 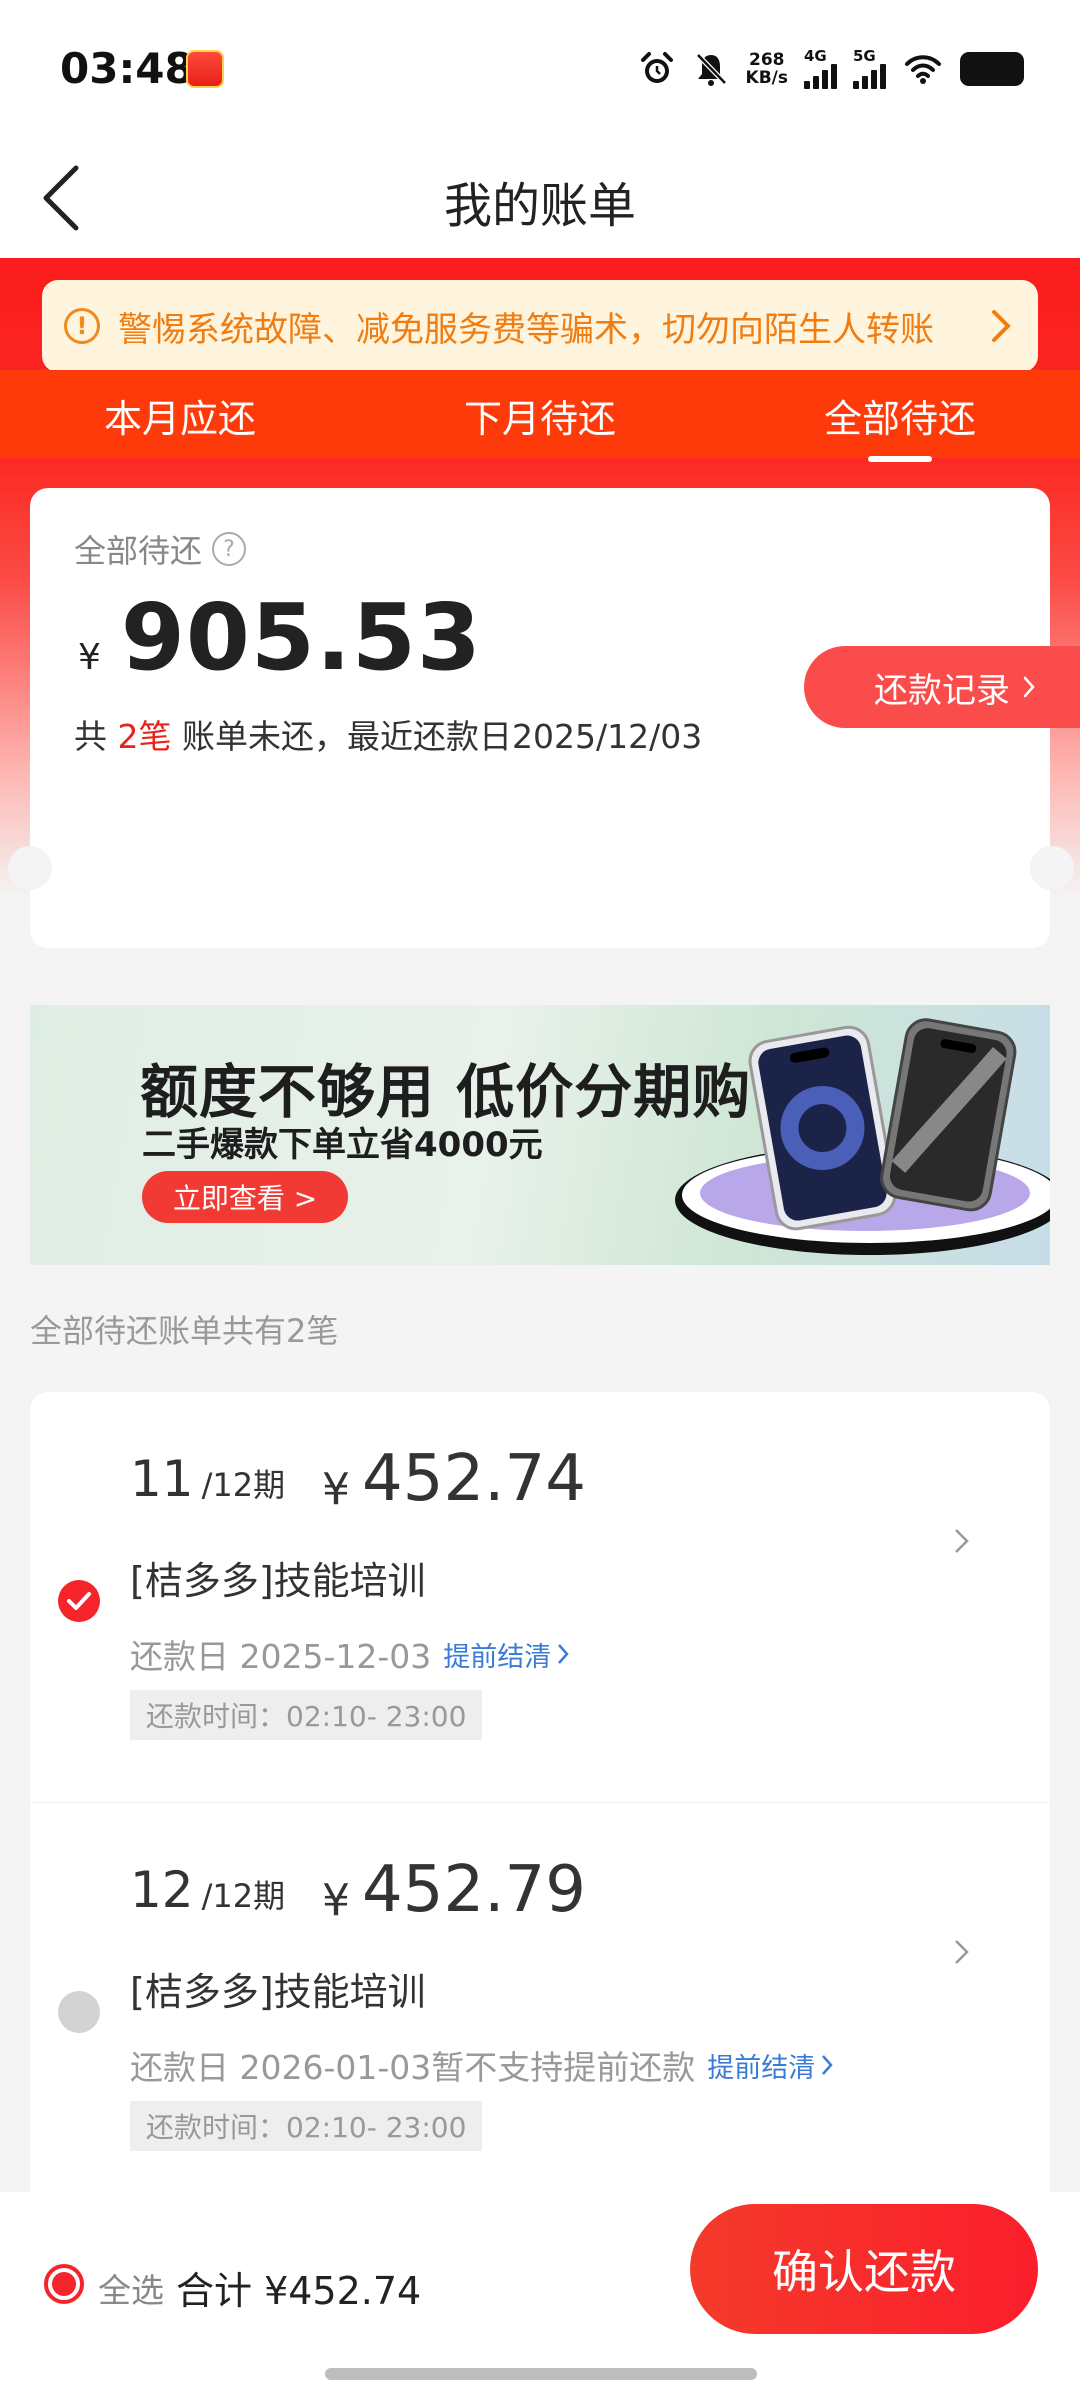 What do you see at coordinates (1052, 868) in the screenshot?
I see `card-notch-right` at bounding box center [1052, 868].